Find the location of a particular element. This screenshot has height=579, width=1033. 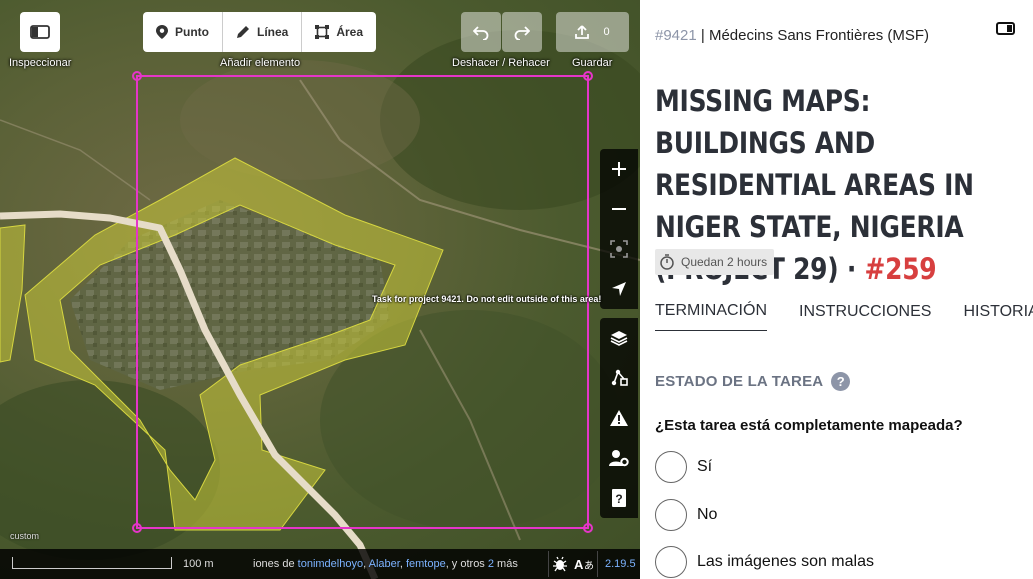

minus-icon is located at coordinates (619, 209).